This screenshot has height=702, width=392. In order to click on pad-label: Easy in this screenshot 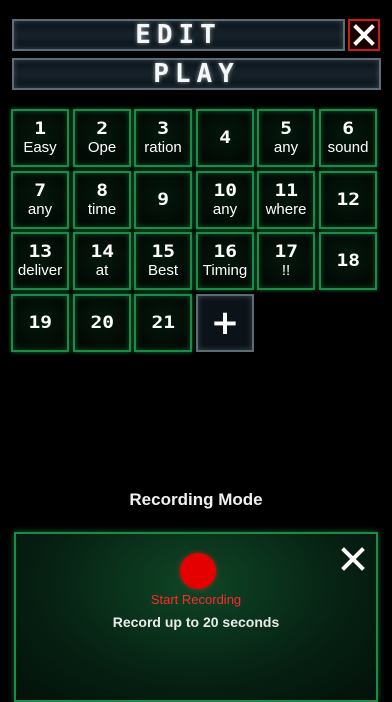, I will do `click(40, 147)`.